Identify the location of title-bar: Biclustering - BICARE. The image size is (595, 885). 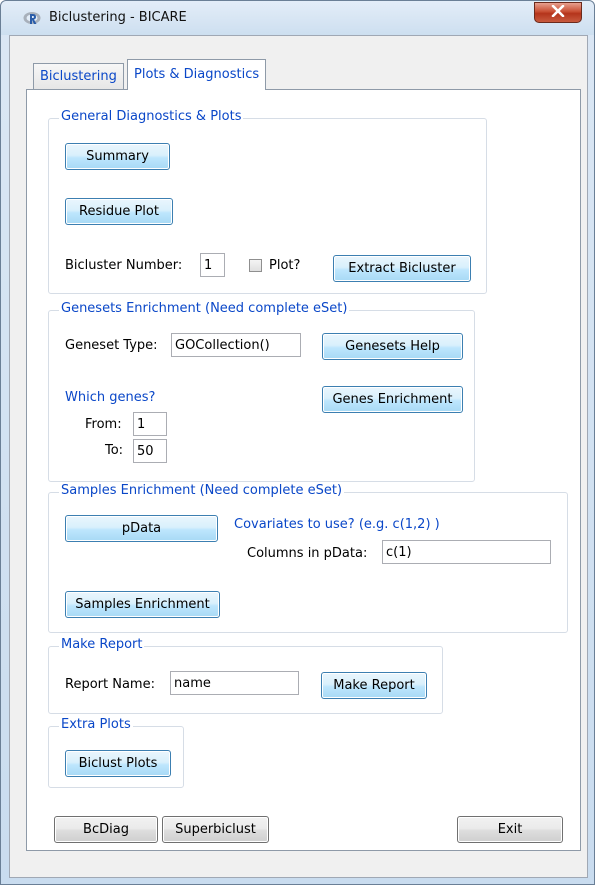
(297, 18).